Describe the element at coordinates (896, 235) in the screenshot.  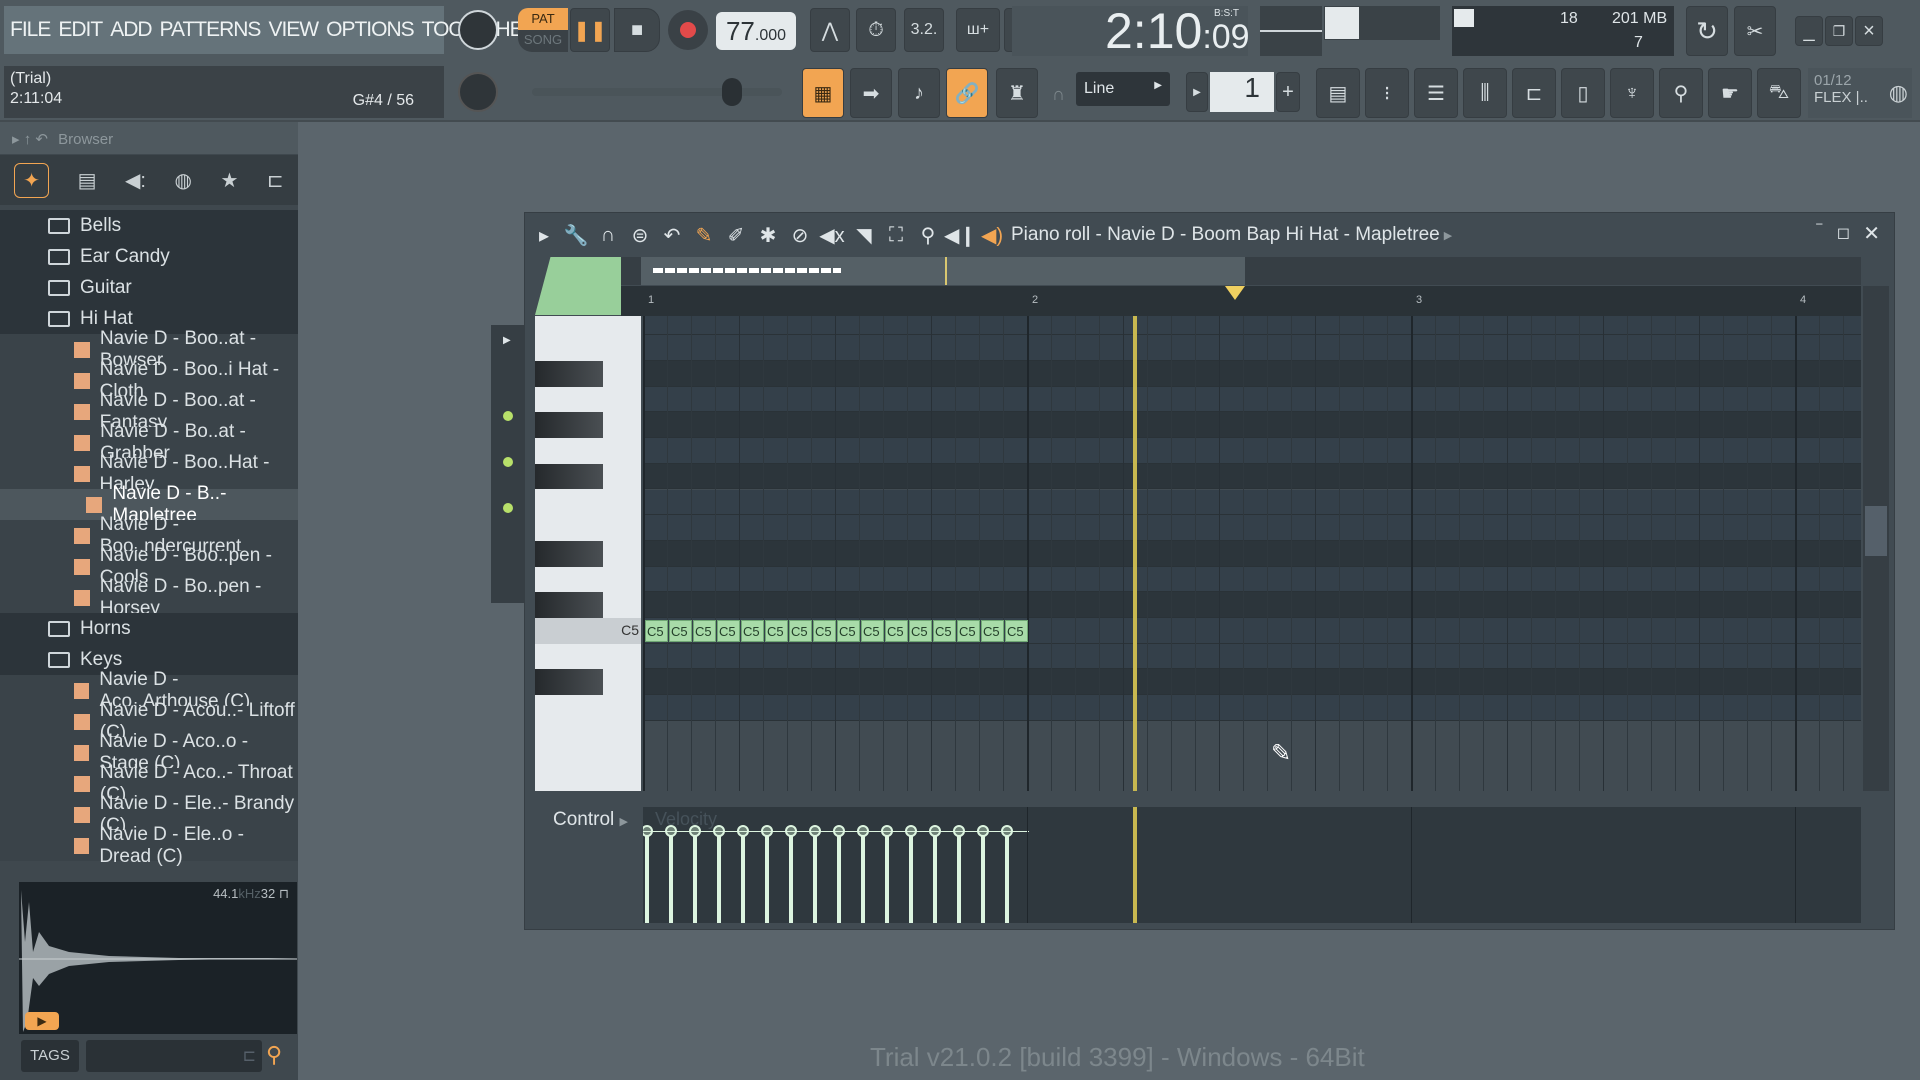
I see `select-icon: ⛶` at that location.